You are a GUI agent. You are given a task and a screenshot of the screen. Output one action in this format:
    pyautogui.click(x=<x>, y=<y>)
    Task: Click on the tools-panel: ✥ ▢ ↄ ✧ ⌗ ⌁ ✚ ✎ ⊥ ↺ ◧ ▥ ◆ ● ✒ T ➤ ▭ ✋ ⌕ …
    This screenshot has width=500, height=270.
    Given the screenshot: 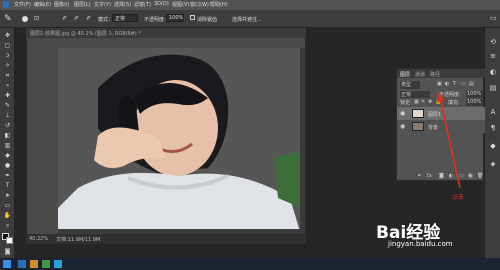 What is the action you would take?
    pyautogui.click(x=7, y=143)
    